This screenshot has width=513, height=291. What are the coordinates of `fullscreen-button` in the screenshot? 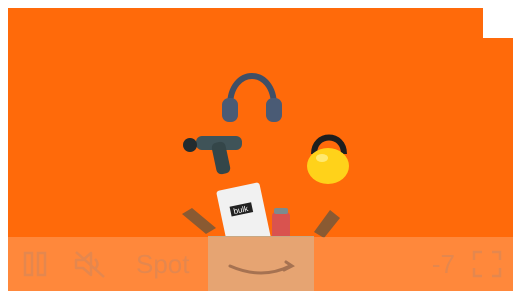 It's located at (487, 264).